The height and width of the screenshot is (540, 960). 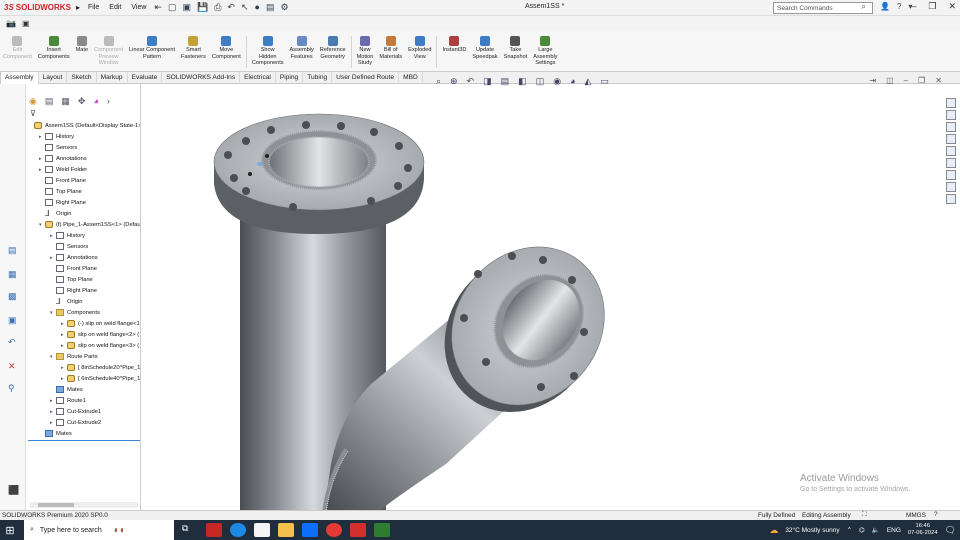 I want to click on bill-of-materials-button: Bill of Materials, so click(x=390, y=48).